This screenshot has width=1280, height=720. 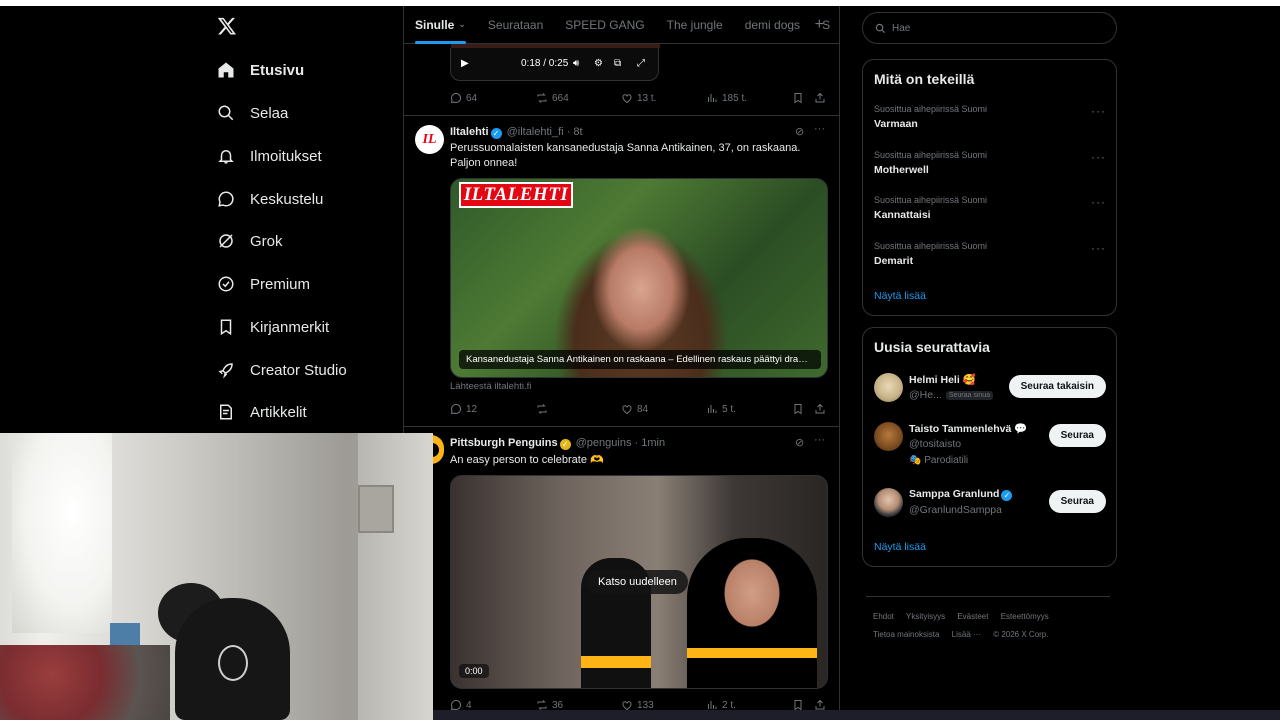 What do you see at coordinates (990, 117) in the screenshot?
I see `trend-item: Suosittua aihepiirissä Suomi Varmaan ···` at bounding box center [990, 117].